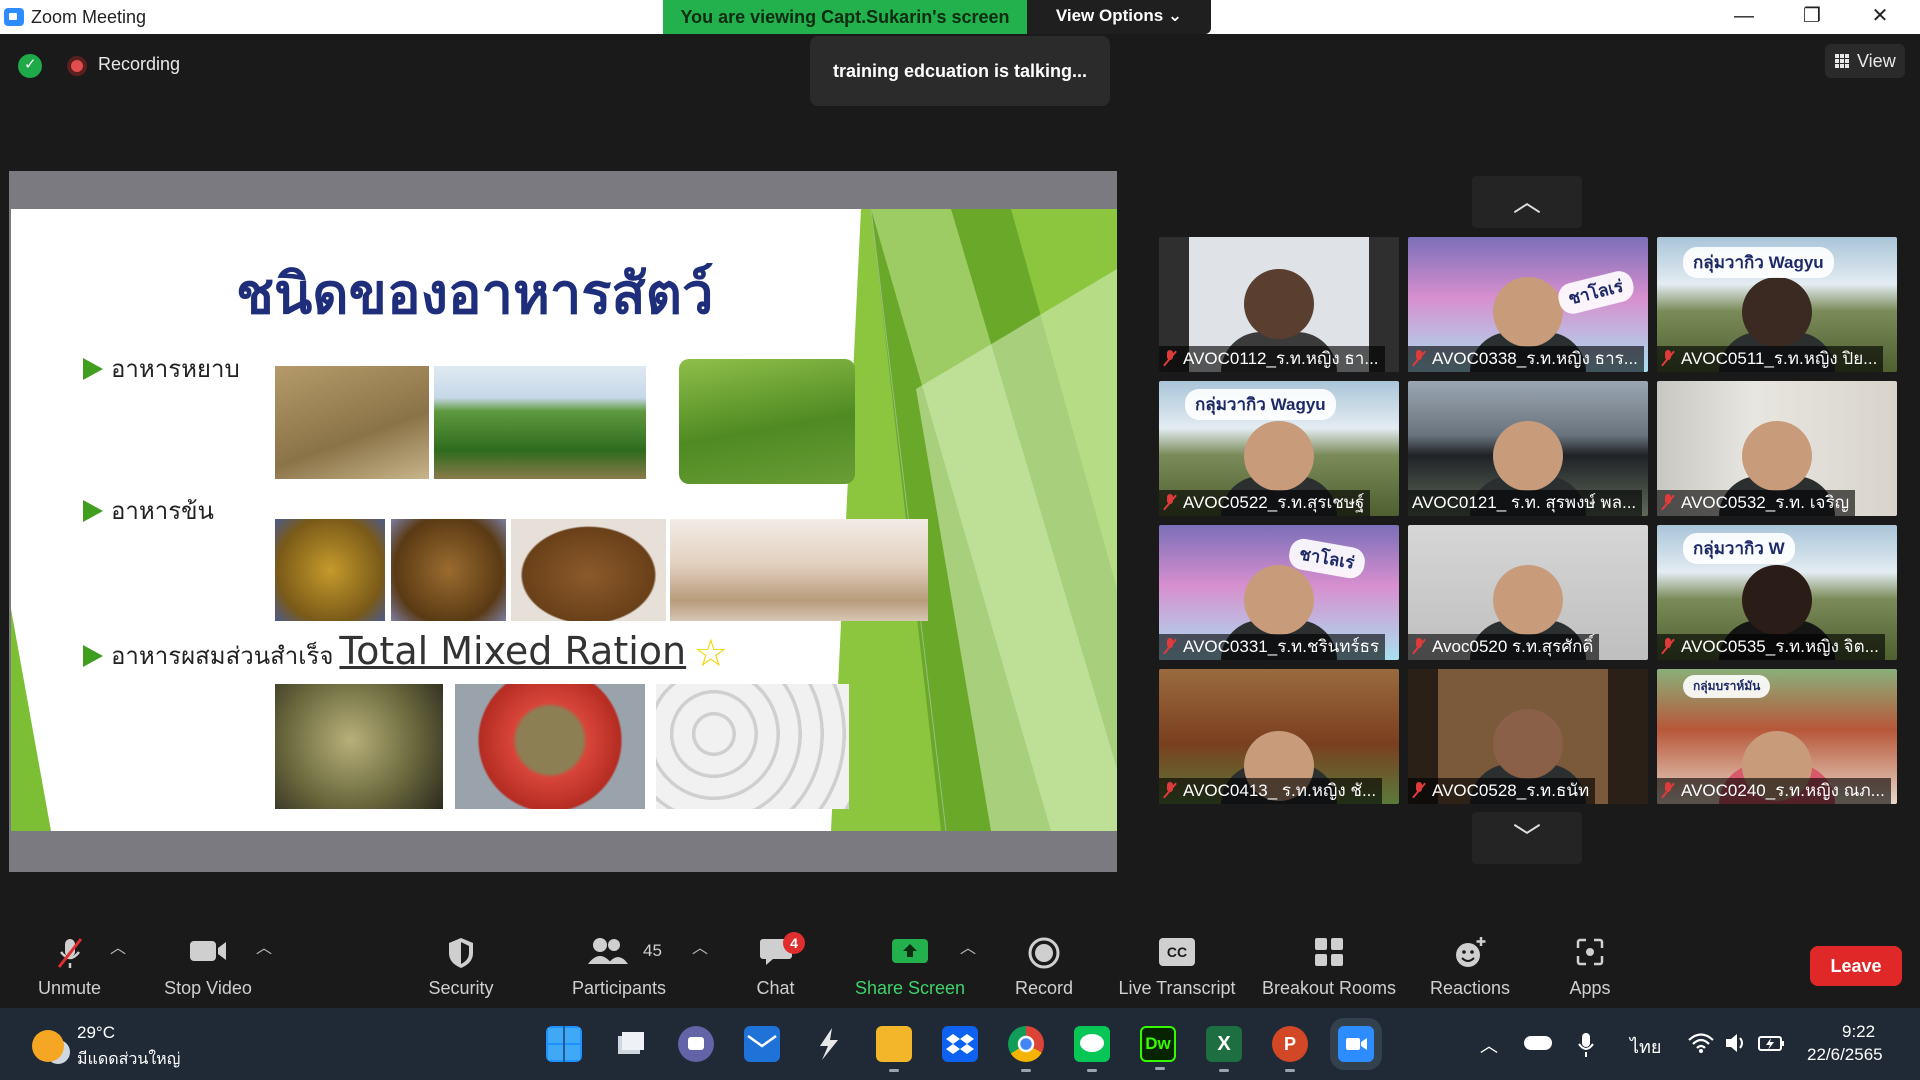 Image resolution: width=1920 pixels, height=1080 pixels. I want to click on unmute-button: Unmute, so click(69, 961).